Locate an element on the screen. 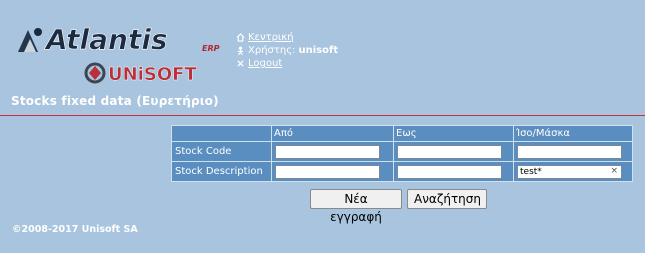 The width and height of the screenshot is (645, 253). user-menu: Κεντρική Χρήστης: unisoft Logout is located at coordinates (287, 50).